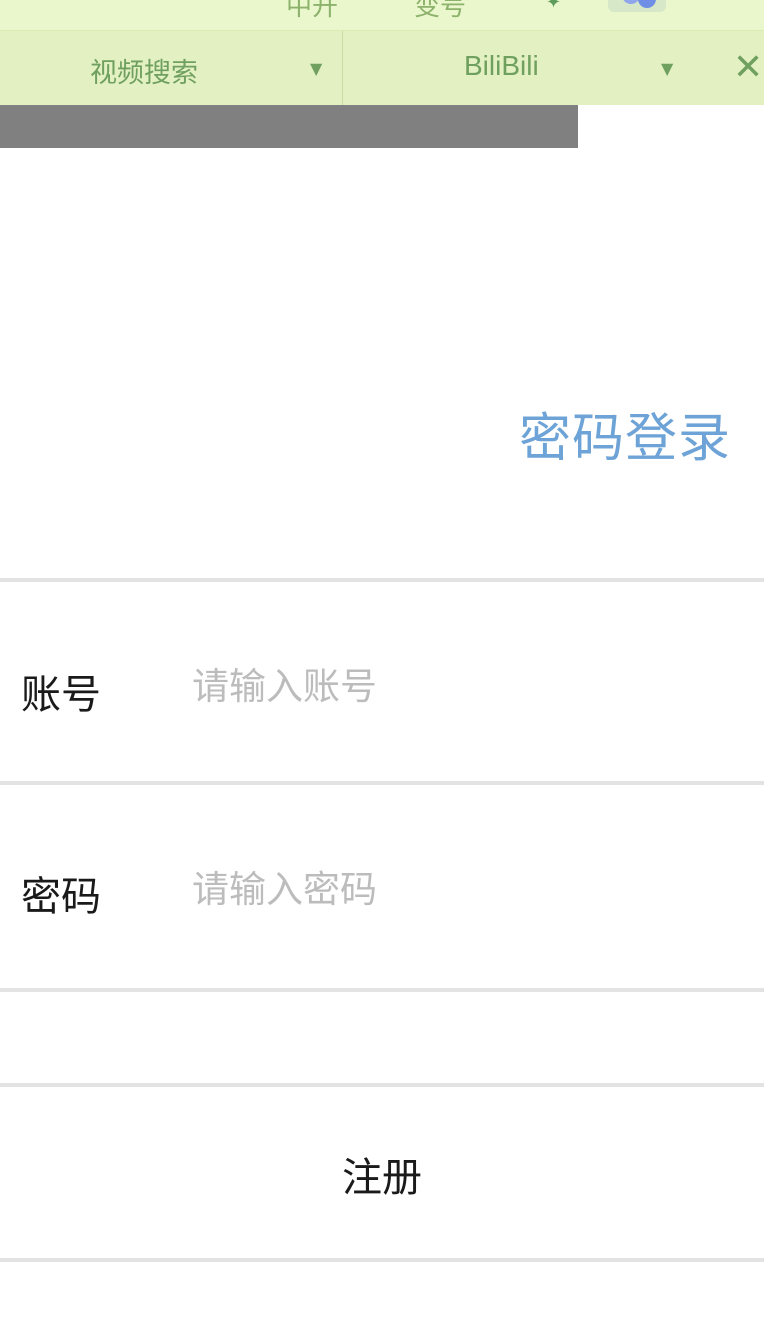 The image size is (764, 1326). What do you see at coordinates (624, 439) in the screenshot?
I see `page-title: 密码登录` at bounding box center [624, 439].